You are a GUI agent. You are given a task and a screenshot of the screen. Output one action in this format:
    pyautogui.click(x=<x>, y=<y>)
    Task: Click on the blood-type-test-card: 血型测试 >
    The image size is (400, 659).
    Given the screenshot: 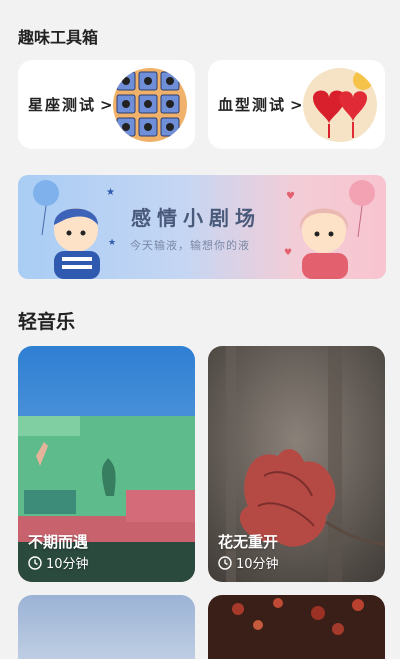 What is the action you would take?
    pyautogui.click(x=296, y=104)
    